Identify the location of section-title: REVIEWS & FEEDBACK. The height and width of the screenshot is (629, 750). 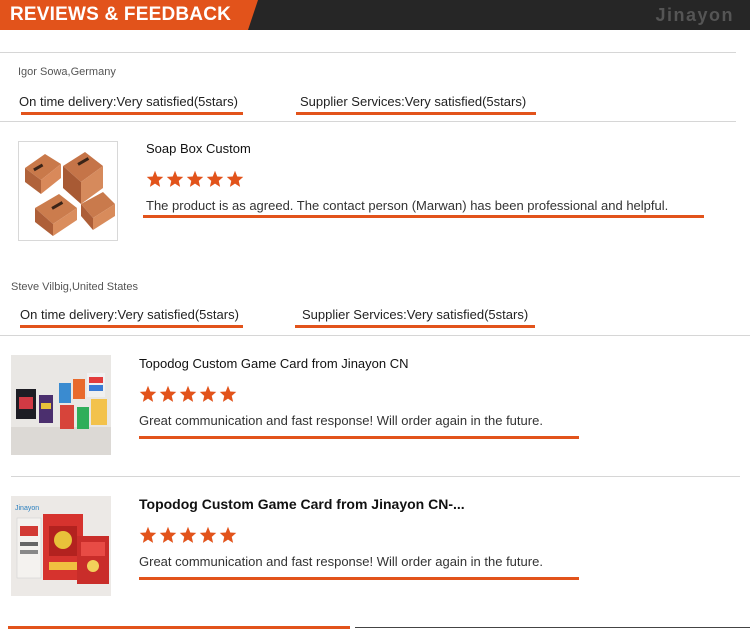
(121, 14).